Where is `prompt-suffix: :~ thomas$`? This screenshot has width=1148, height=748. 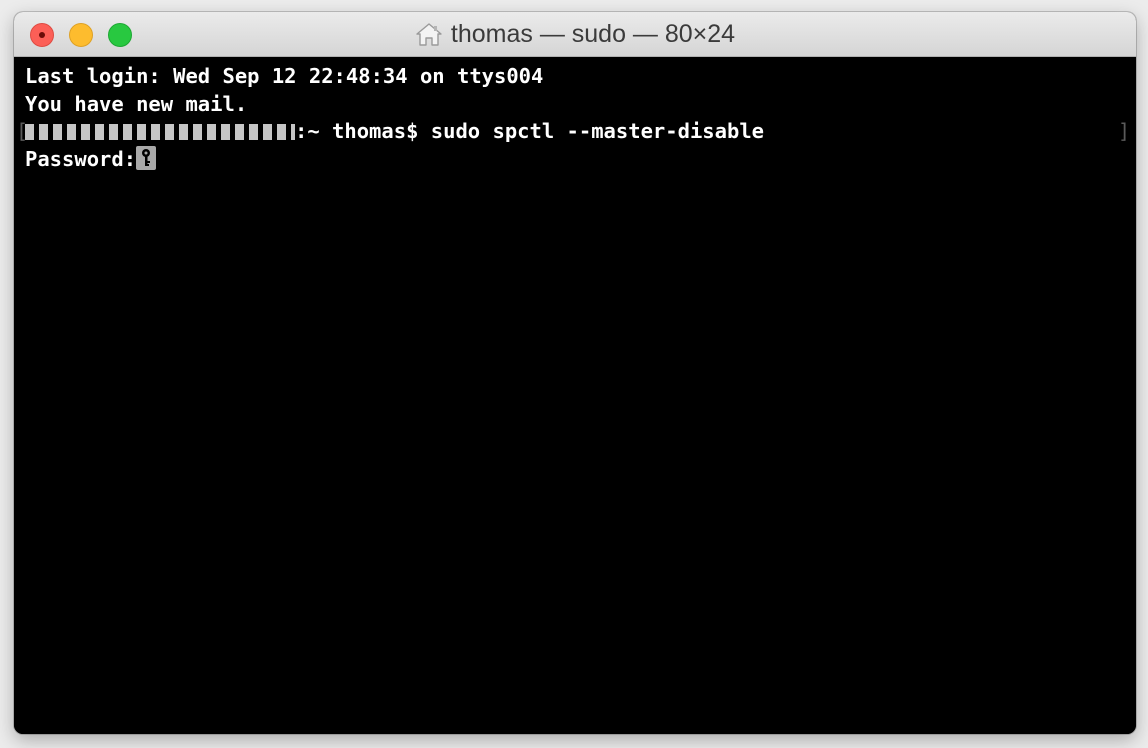 prompt-suffix: :~ thomas$ is located at coordinates (363, 131).